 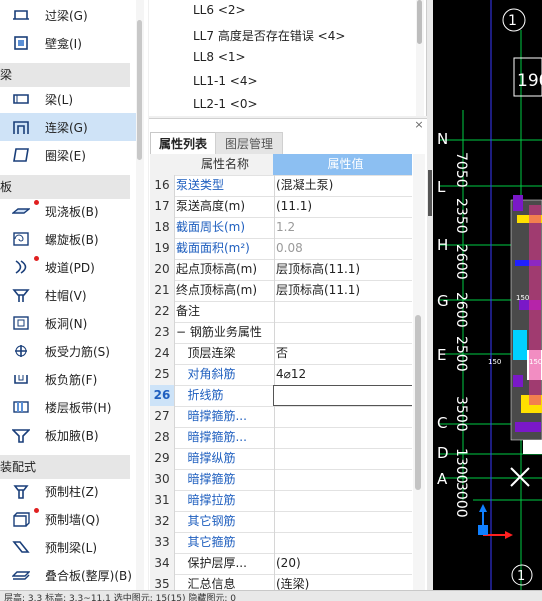 I want to click on close-icon: ×, so click(x=419, y=125).